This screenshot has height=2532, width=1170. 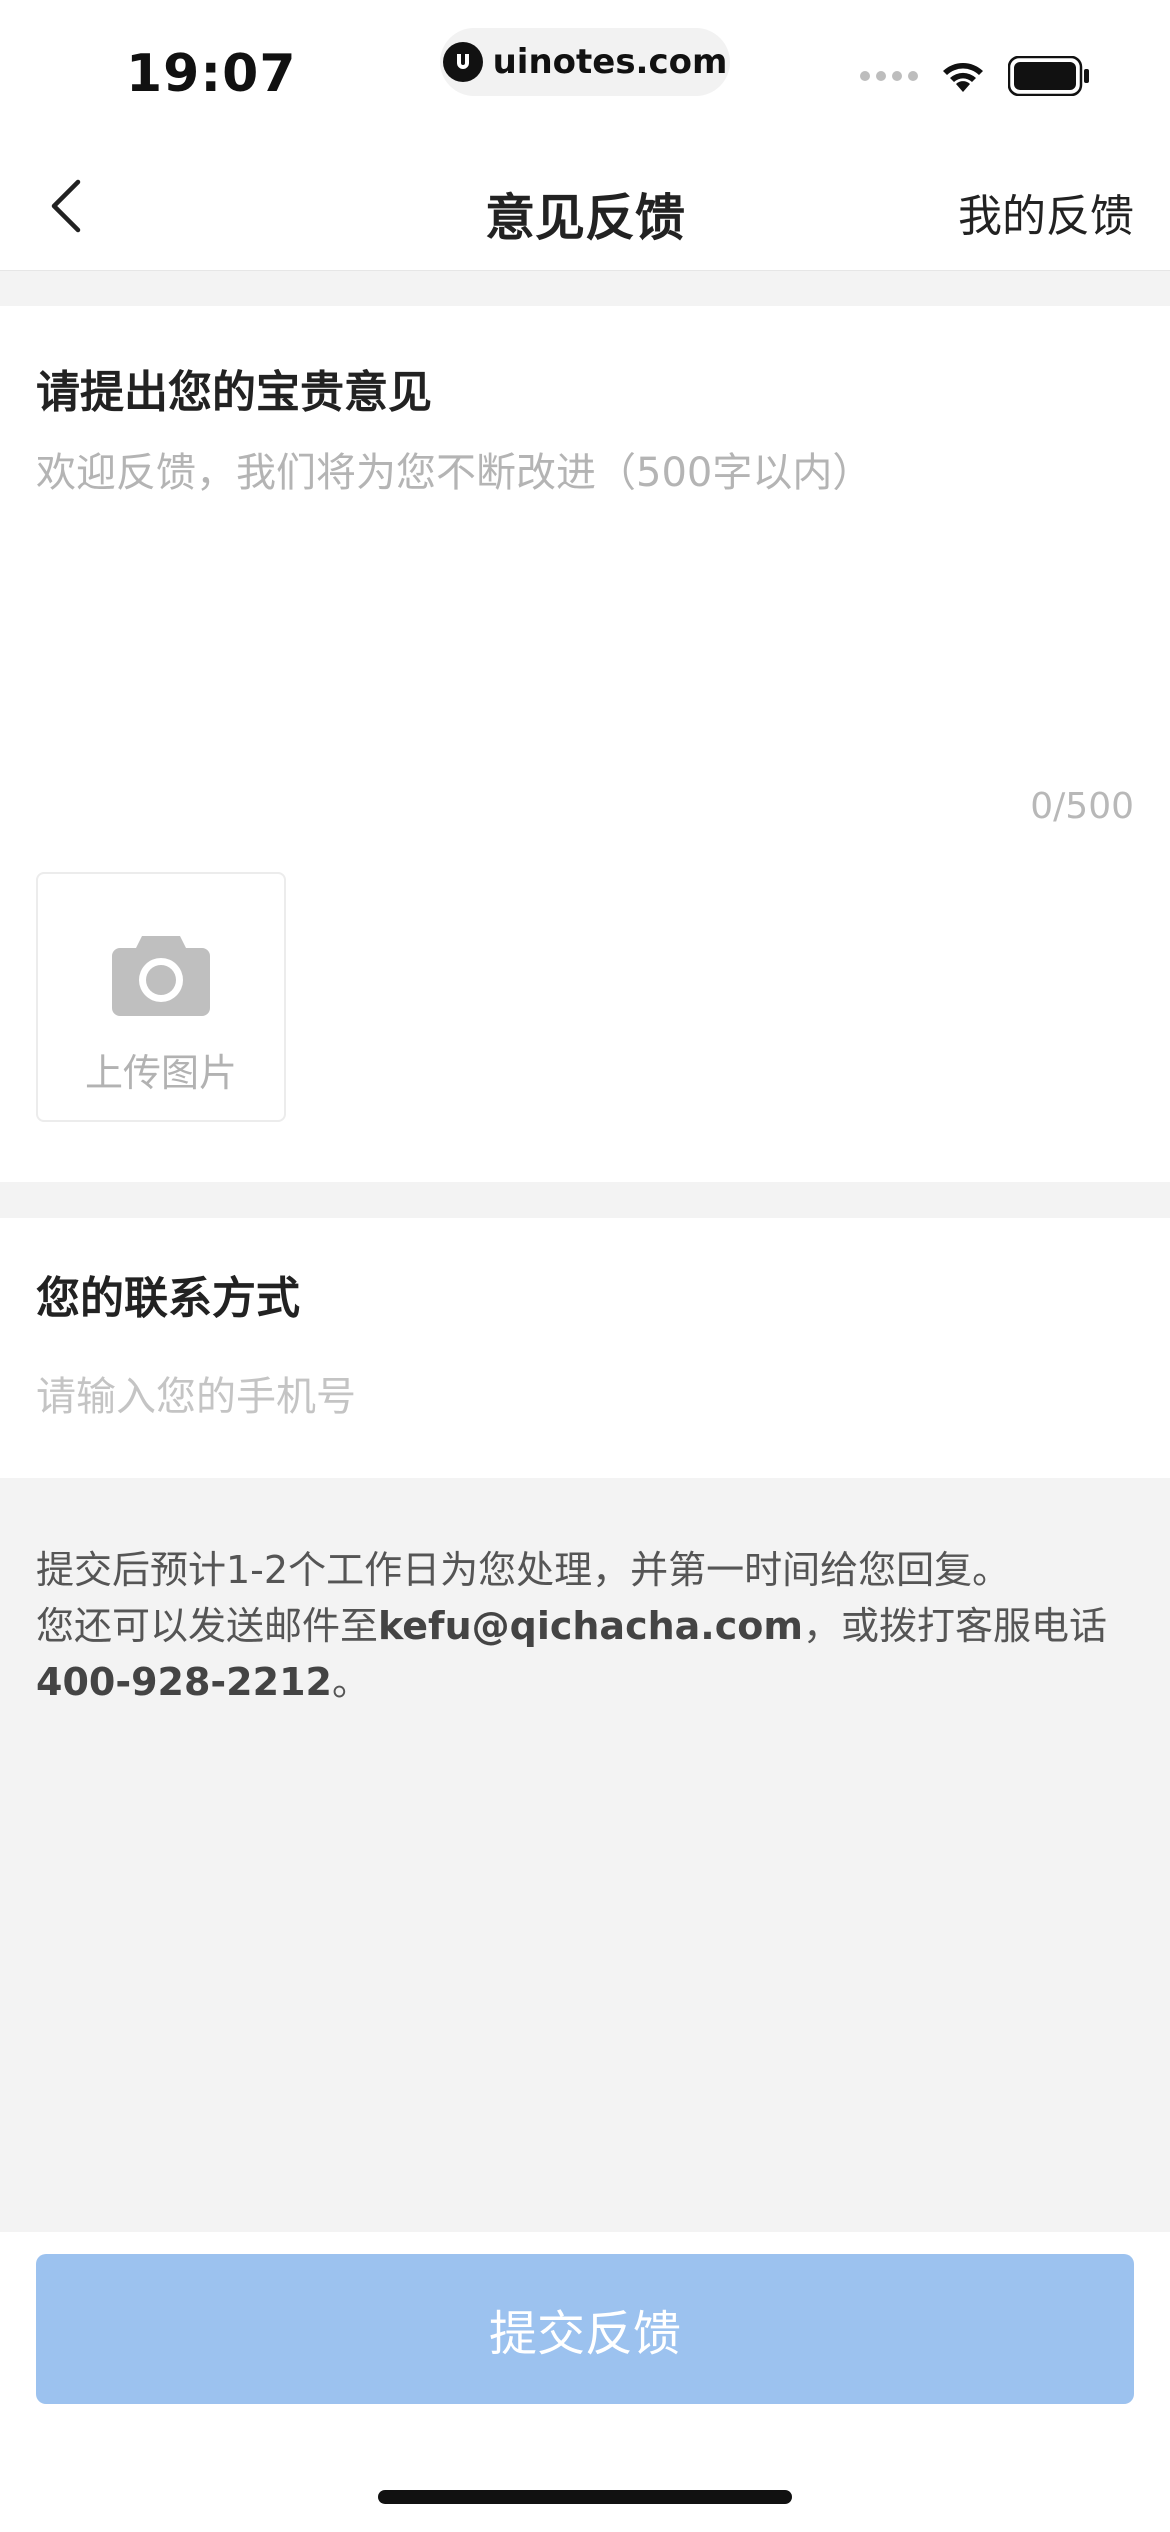 I want to click on support-phone: 400-928-2212, so click(x=184, y=1682).